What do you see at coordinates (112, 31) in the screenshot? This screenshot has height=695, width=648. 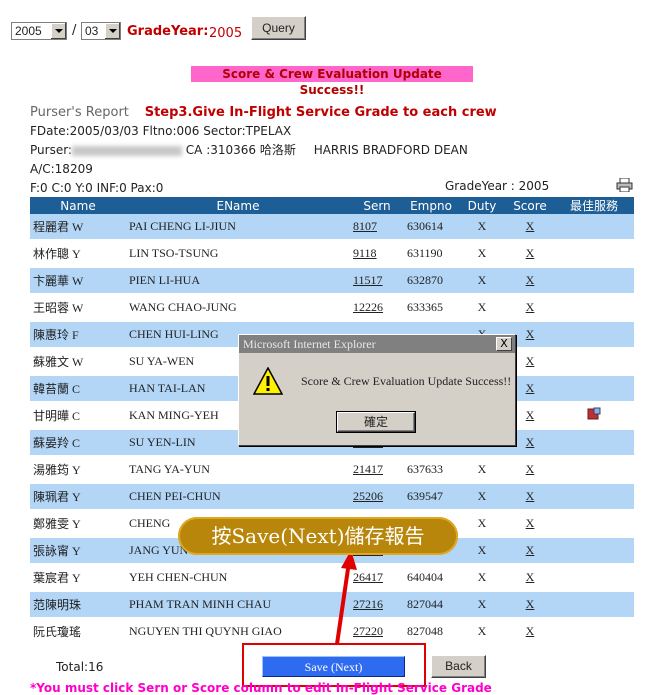 I see `month-dropdown-arrow-icon` at bounding box center [112, 31].